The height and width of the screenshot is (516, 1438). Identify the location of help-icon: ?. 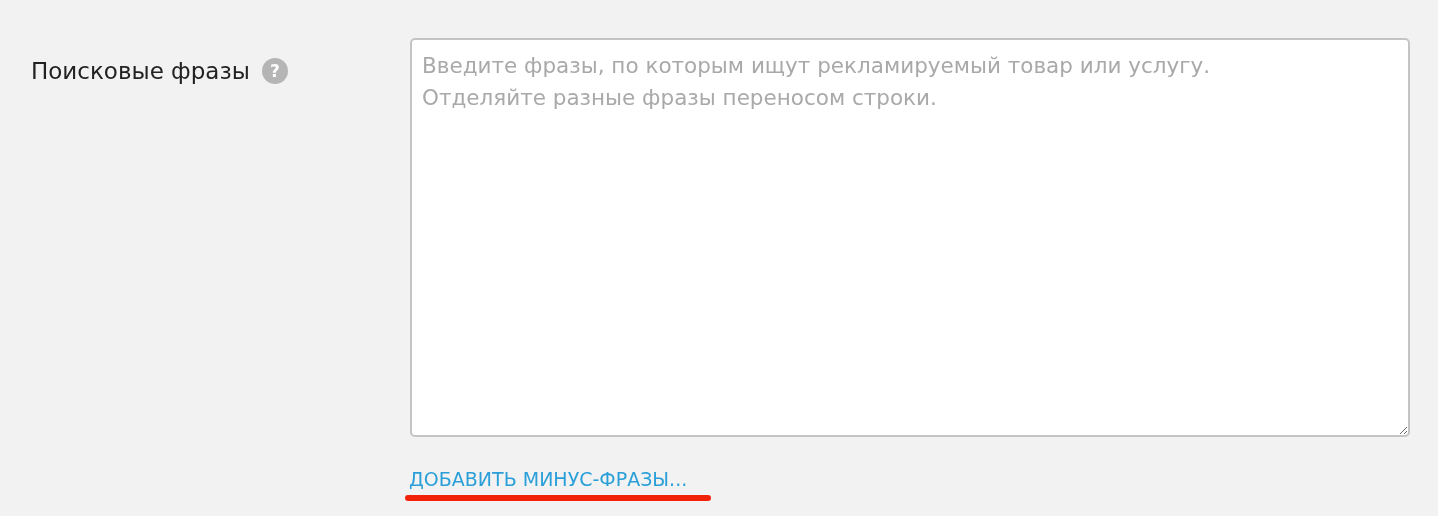
(274, 71).